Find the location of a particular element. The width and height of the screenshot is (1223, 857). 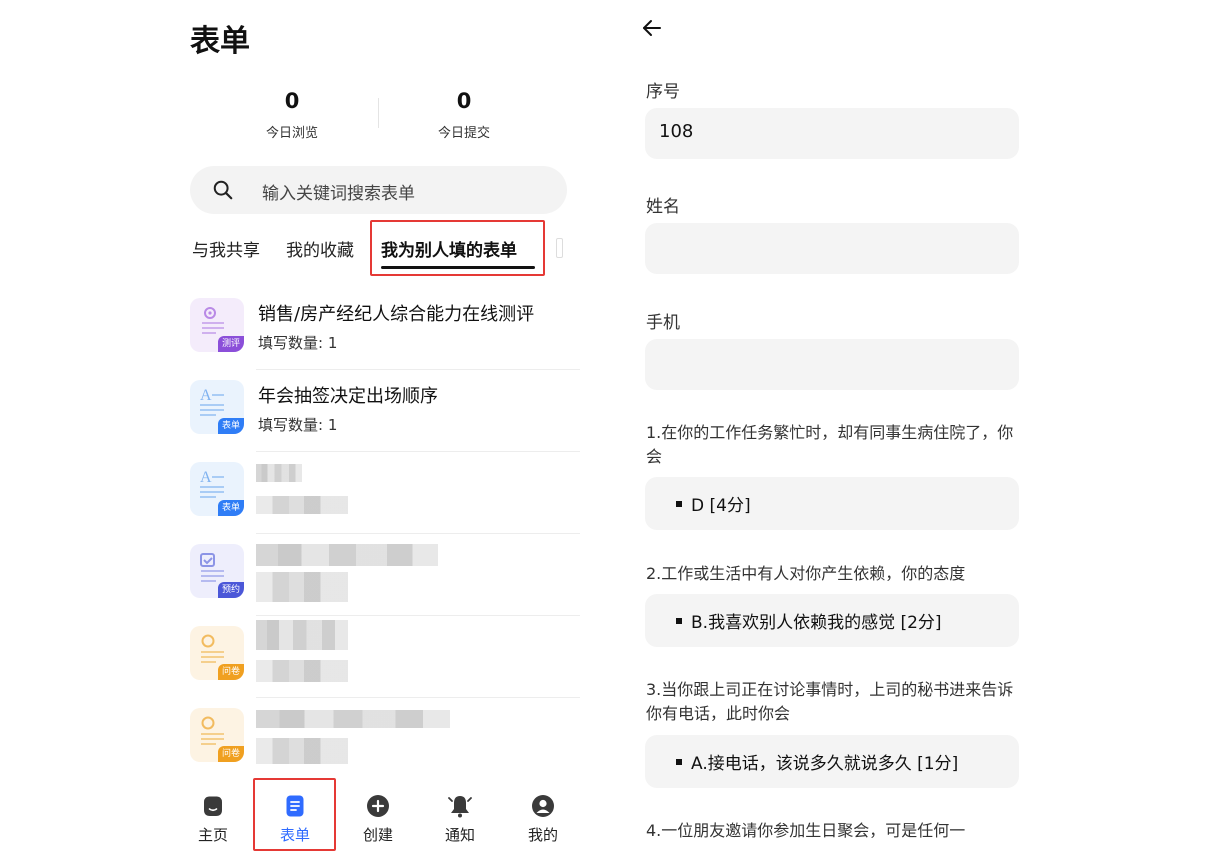

search-input: 输入关键词搜索表单 is located at coordinates (378, 190).